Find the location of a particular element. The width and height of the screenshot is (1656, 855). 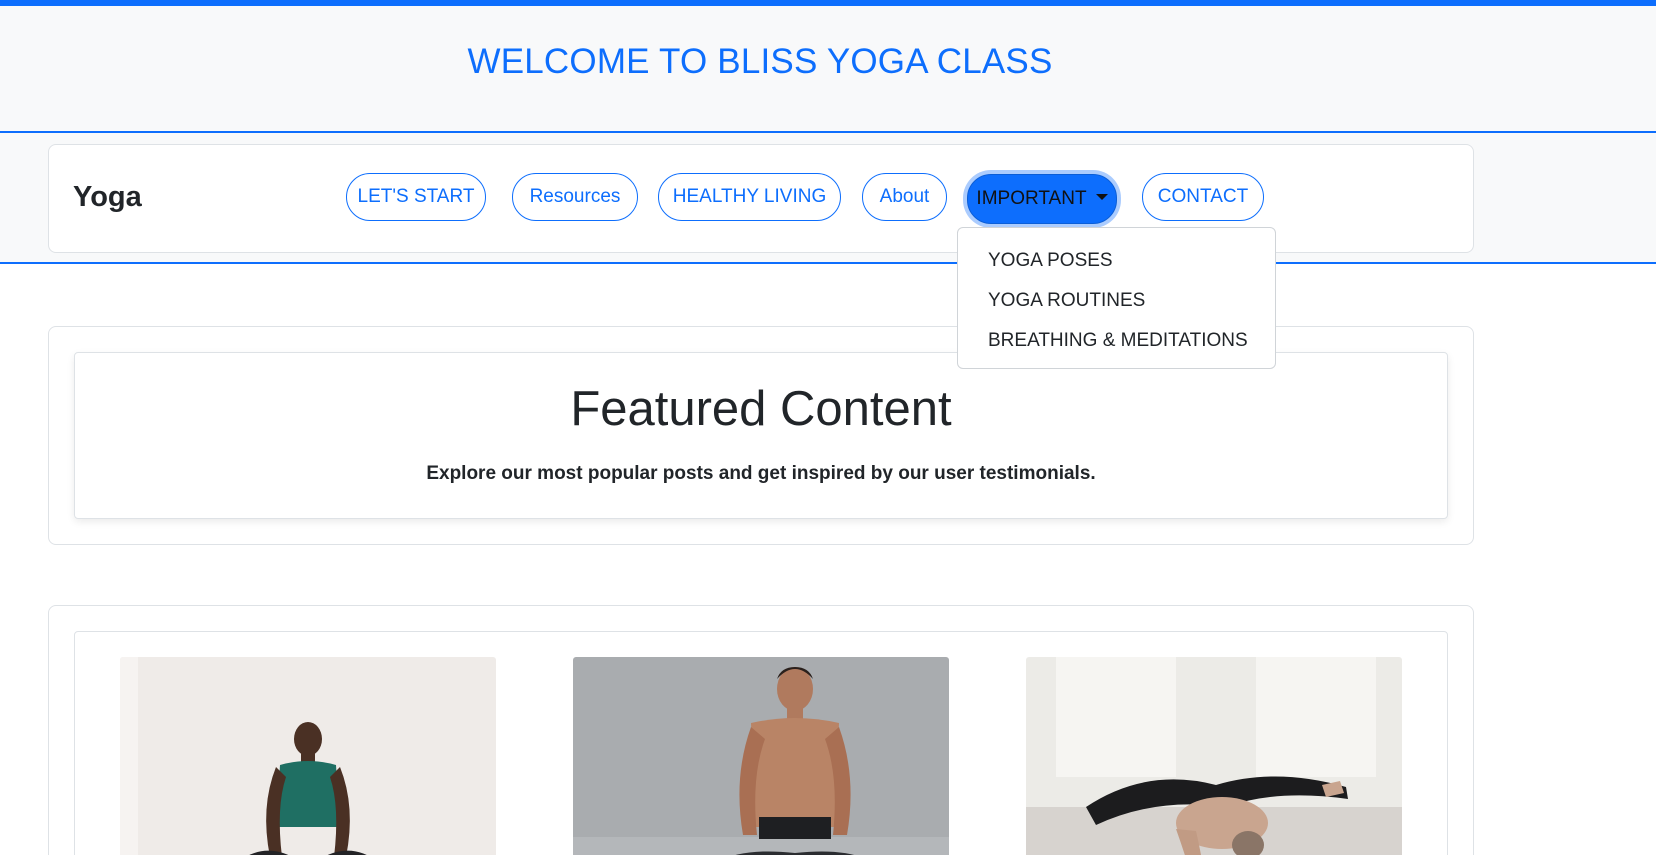

dropdown-item-yoga-poses: YOGA POSES is located at coordinates (1116, 261).